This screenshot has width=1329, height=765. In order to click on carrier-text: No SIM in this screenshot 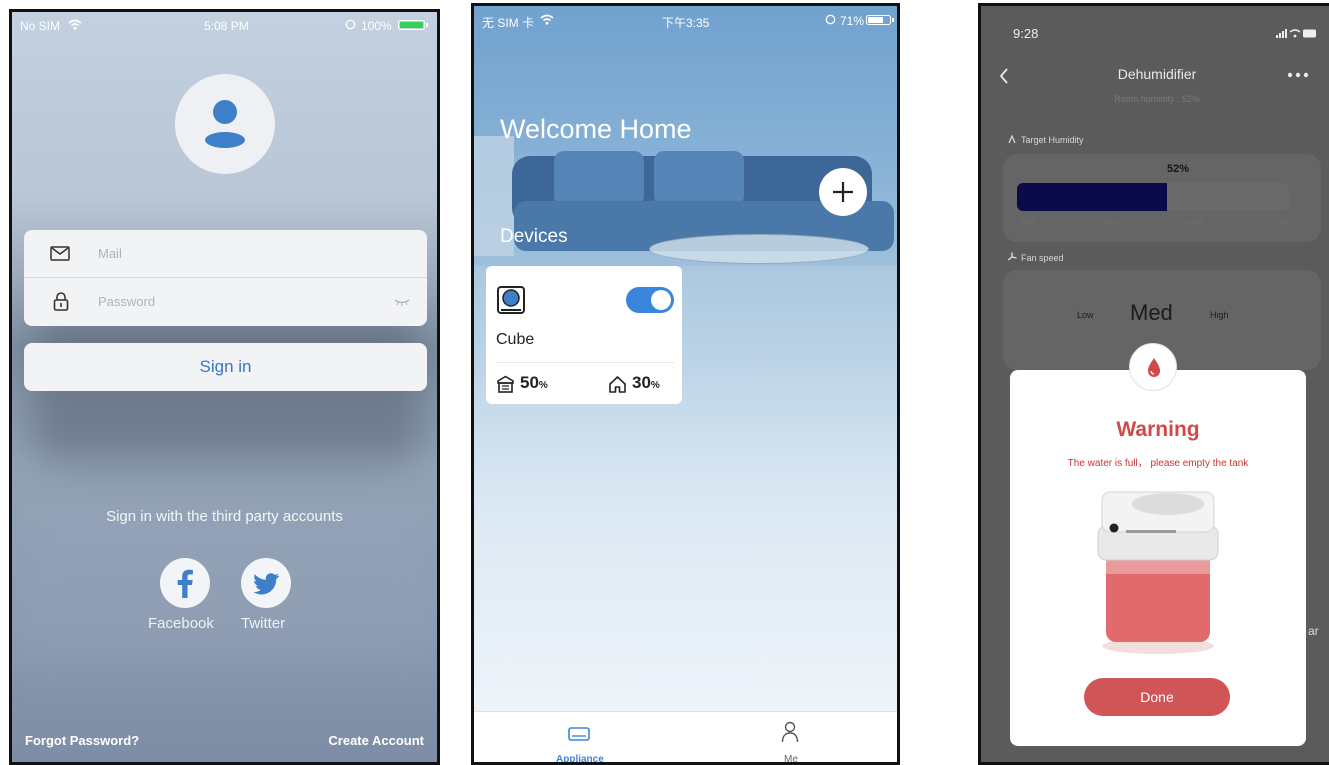, I will do `click(40, 26)`.